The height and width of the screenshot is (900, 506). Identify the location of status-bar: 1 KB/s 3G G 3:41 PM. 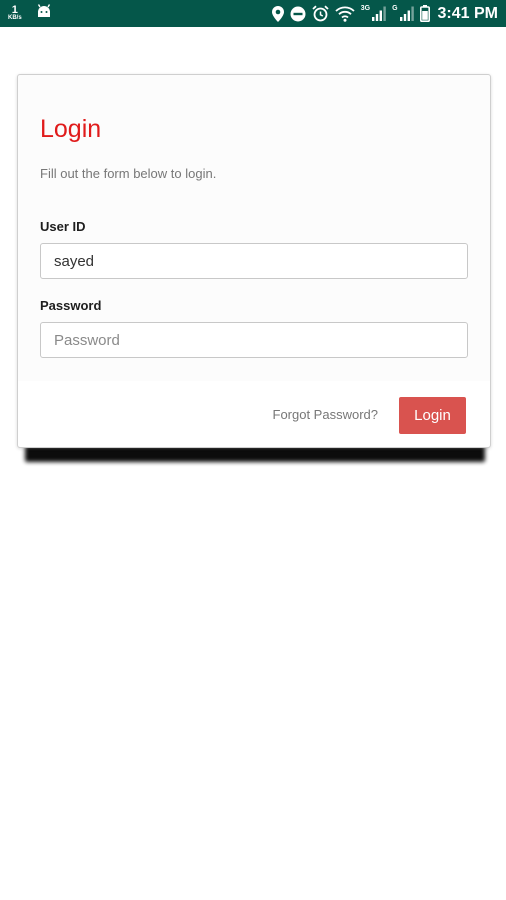
(253, 13).